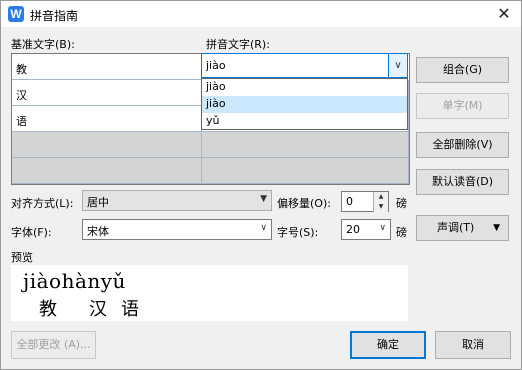 The image size is (522, 370). What do you see at coordinates (388, 345) in the screenshot?
I see `ok-button: 确定` at bounding box center [388, 345].